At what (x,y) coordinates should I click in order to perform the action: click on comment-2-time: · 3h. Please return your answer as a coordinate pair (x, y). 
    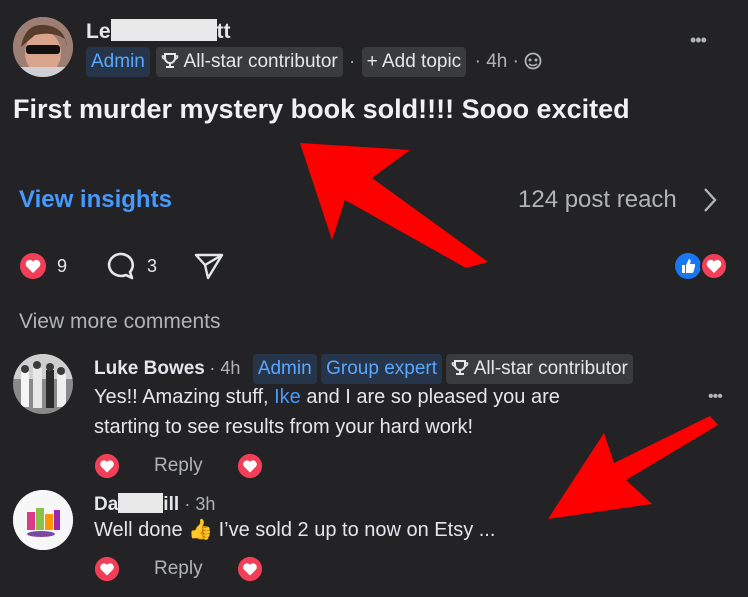
    Looking at the image, I should click on (200, 504).